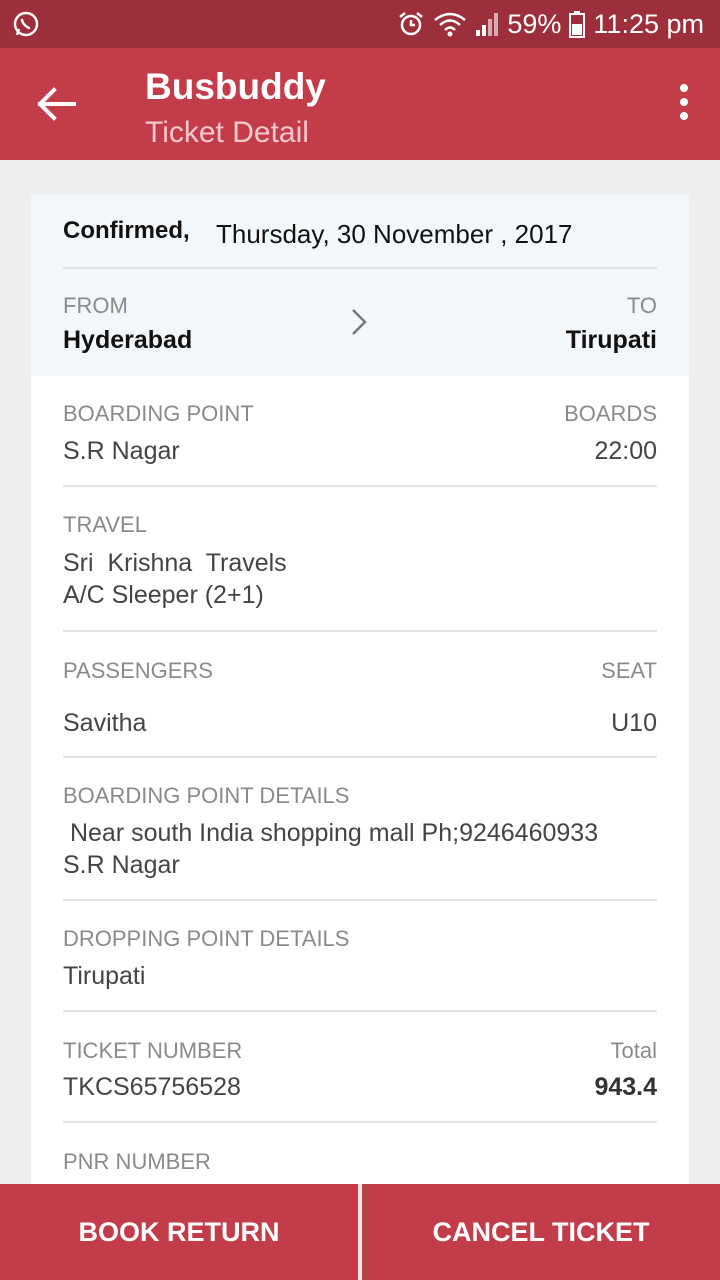  Describe the element at coordinates (105, 723) in the screenshot. I see `passenger-name: Savitha` at that location.